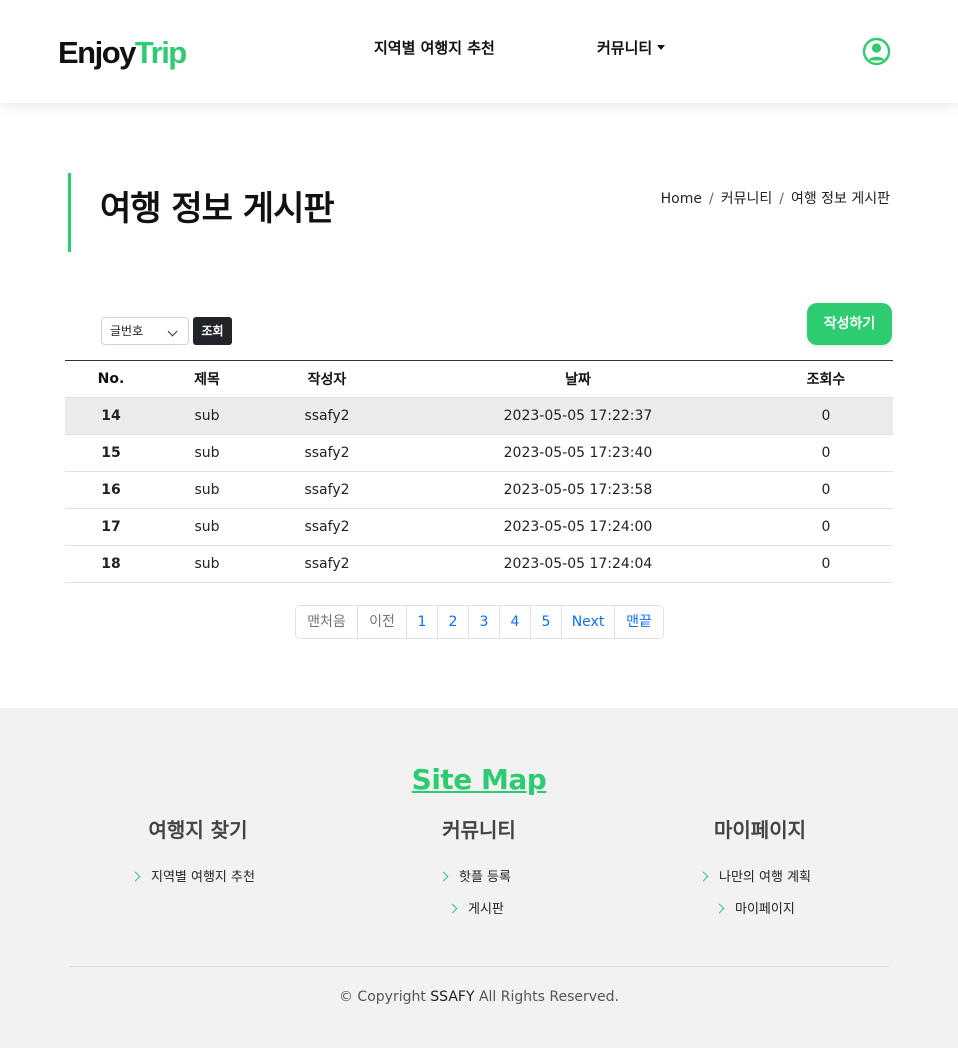 The height and width of the screenshot is (1048, 958). What do you see at coordinates (515, 622) in the screenshot?
I see `page-4: 4` at bounding box center [515, 622].